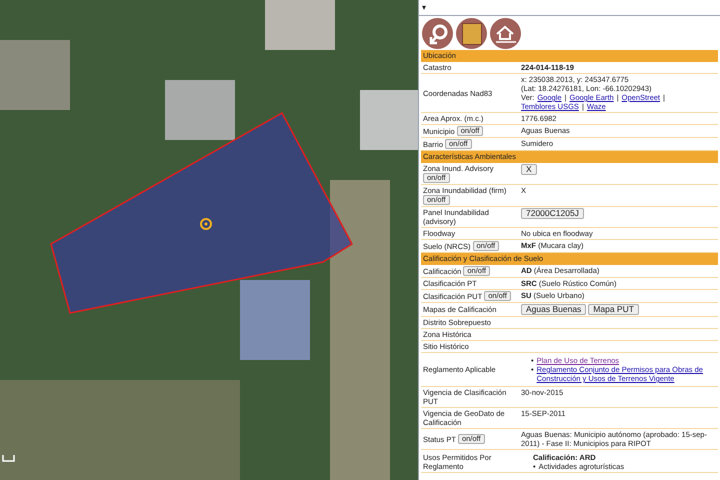  Describe the element at coordinates (206, 224) in the screenshot. I see `target-icon` at that location.